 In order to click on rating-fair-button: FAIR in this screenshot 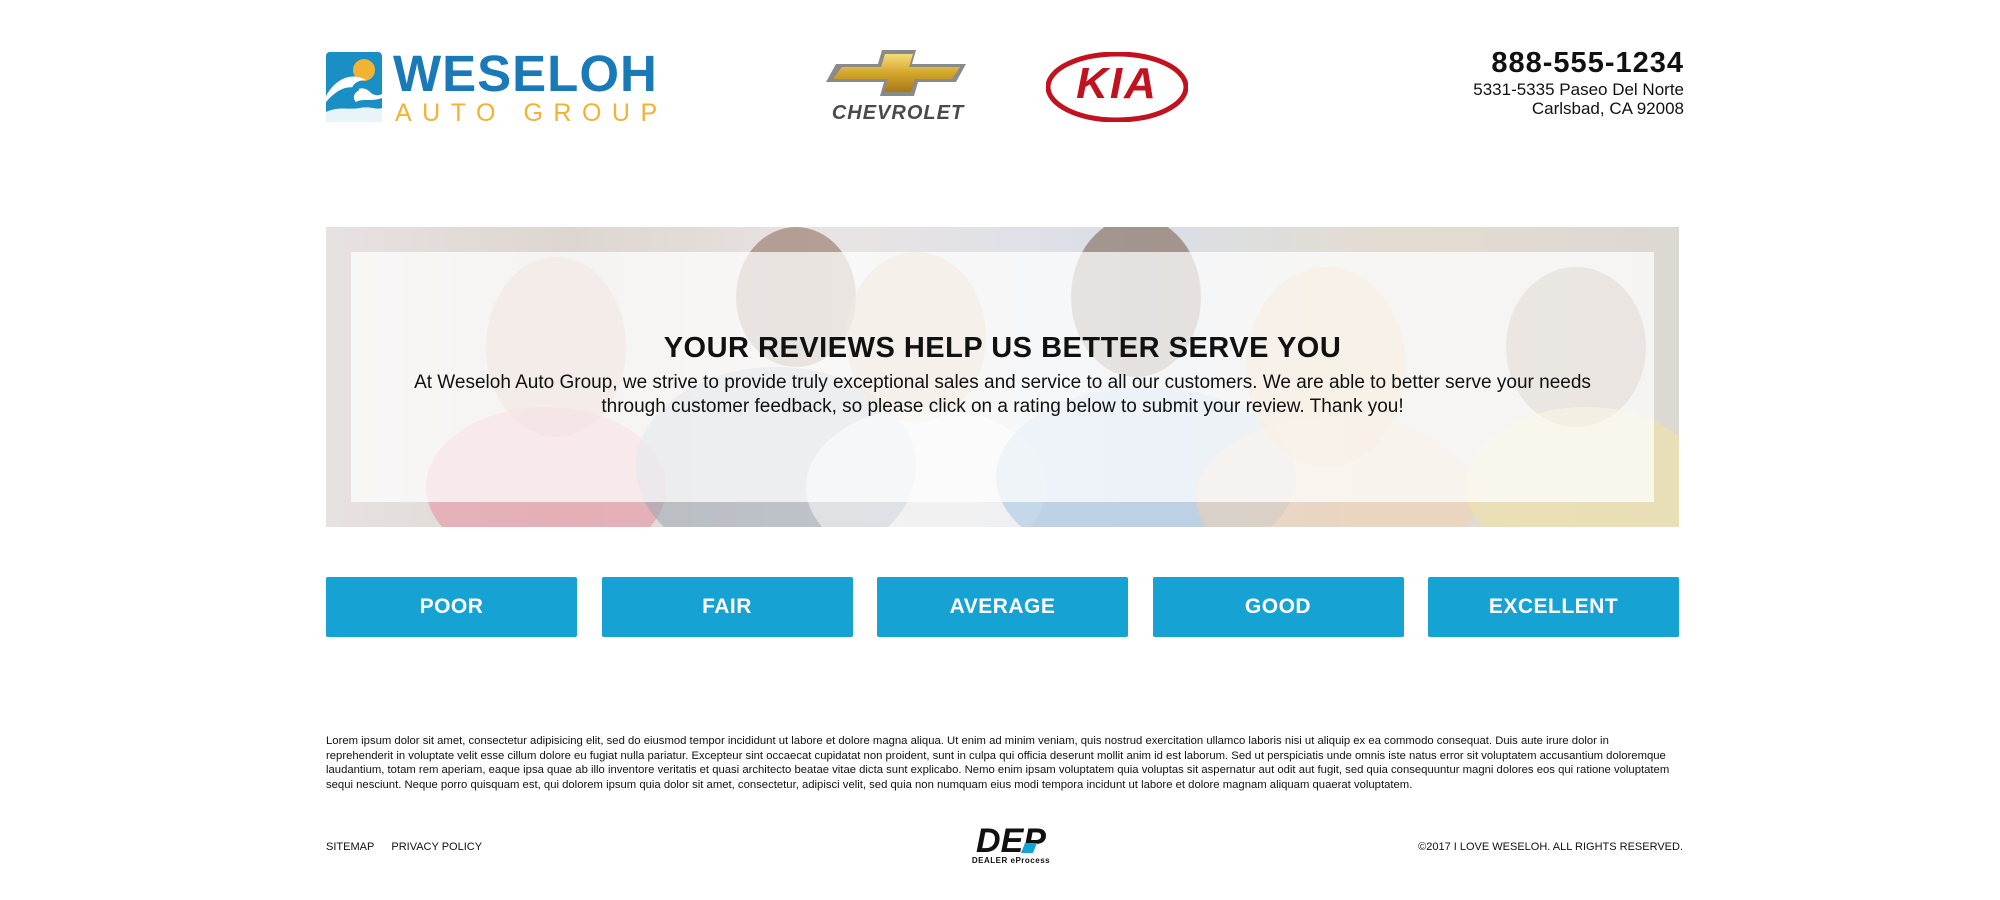, I will do `click(727, 607)`.